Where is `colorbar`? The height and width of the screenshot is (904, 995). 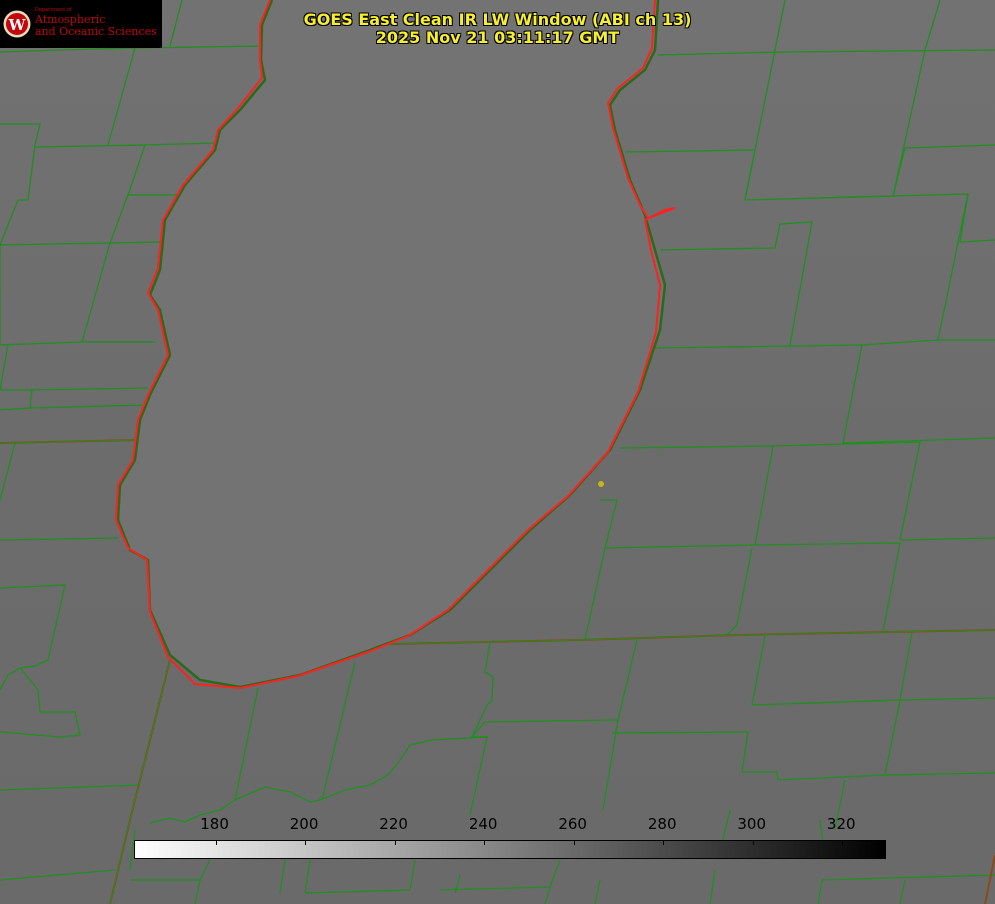 colorbar is located at coordinates (510, 849).